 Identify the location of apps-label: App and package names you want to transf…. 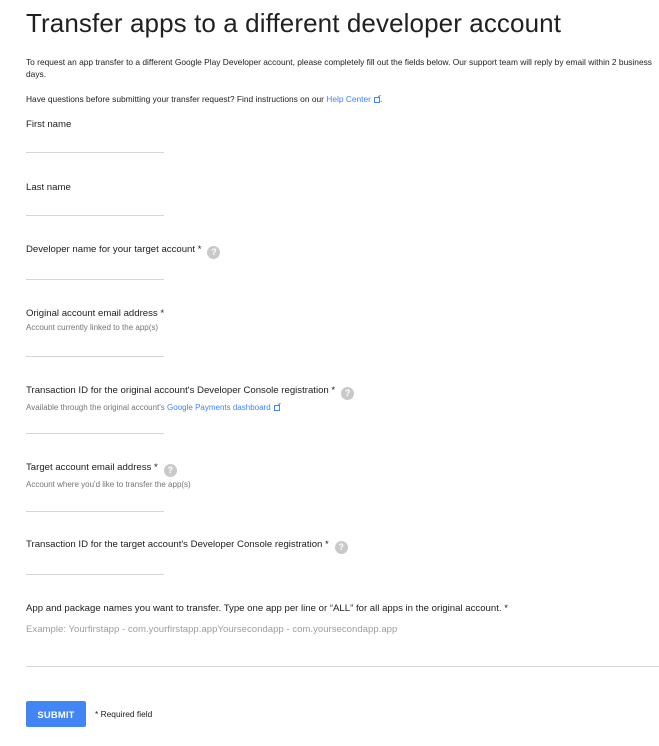
(267, 608).